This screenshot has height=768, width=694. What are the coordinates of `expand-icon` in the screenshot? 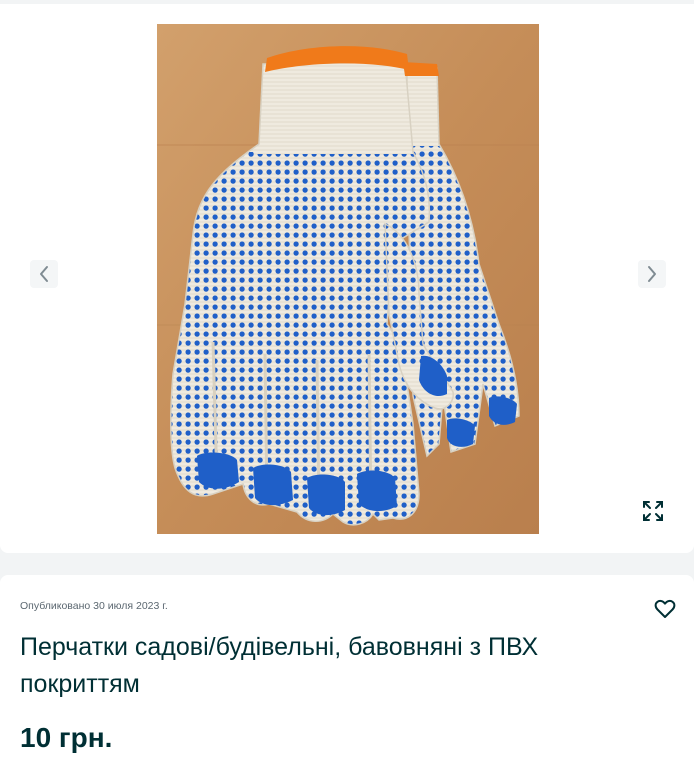 It's located at (653, 511).